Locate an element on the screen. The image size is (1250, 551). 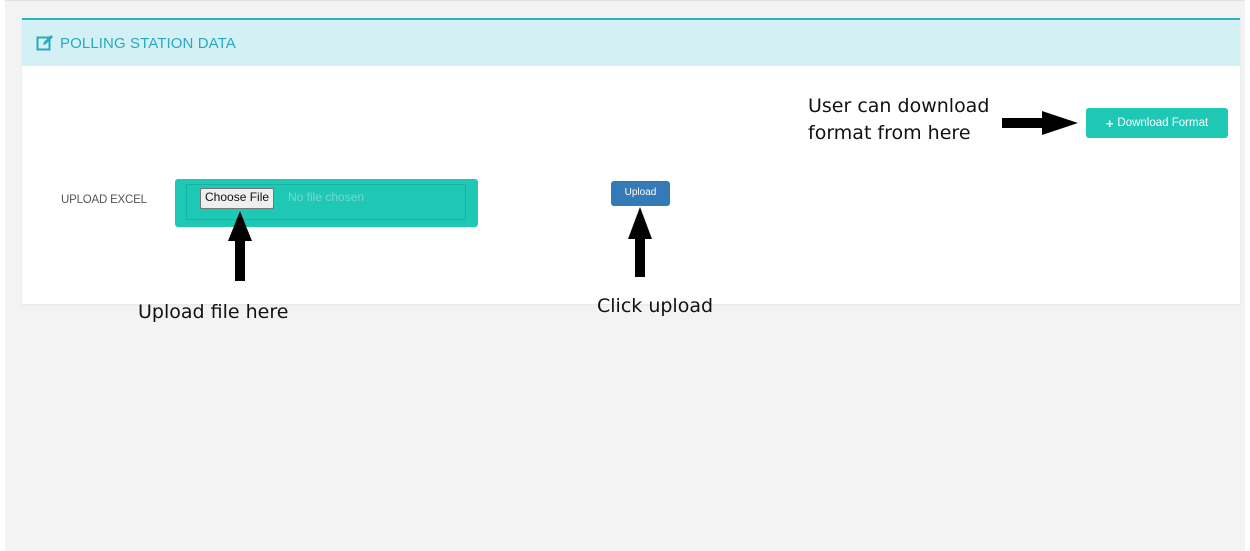
download-format-button: + Download Format is located at coordinates (1157, 123).